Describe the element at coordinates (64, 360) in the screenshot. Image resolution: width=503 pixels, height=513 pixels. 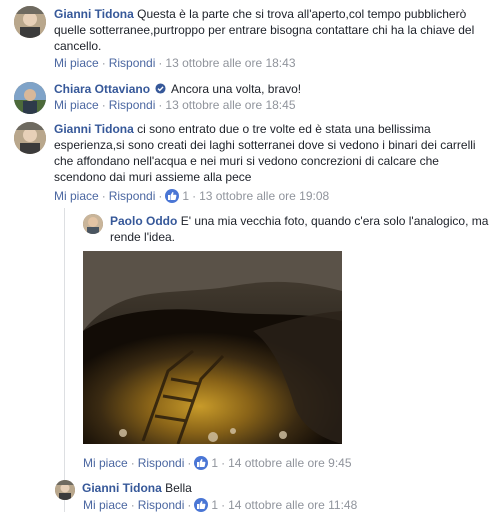
I see `reply-thread-line` at that location.